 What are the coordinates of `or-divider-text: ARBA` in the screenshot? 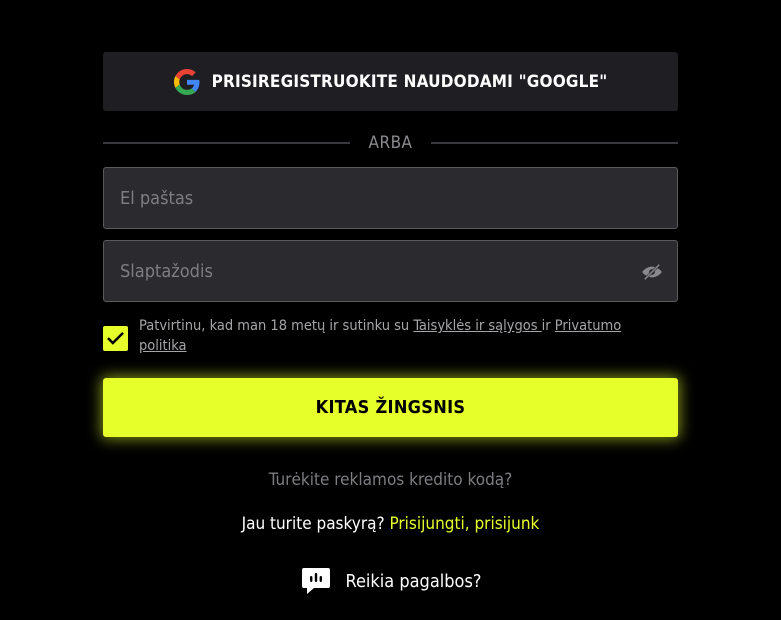 It's located at (390, 143).